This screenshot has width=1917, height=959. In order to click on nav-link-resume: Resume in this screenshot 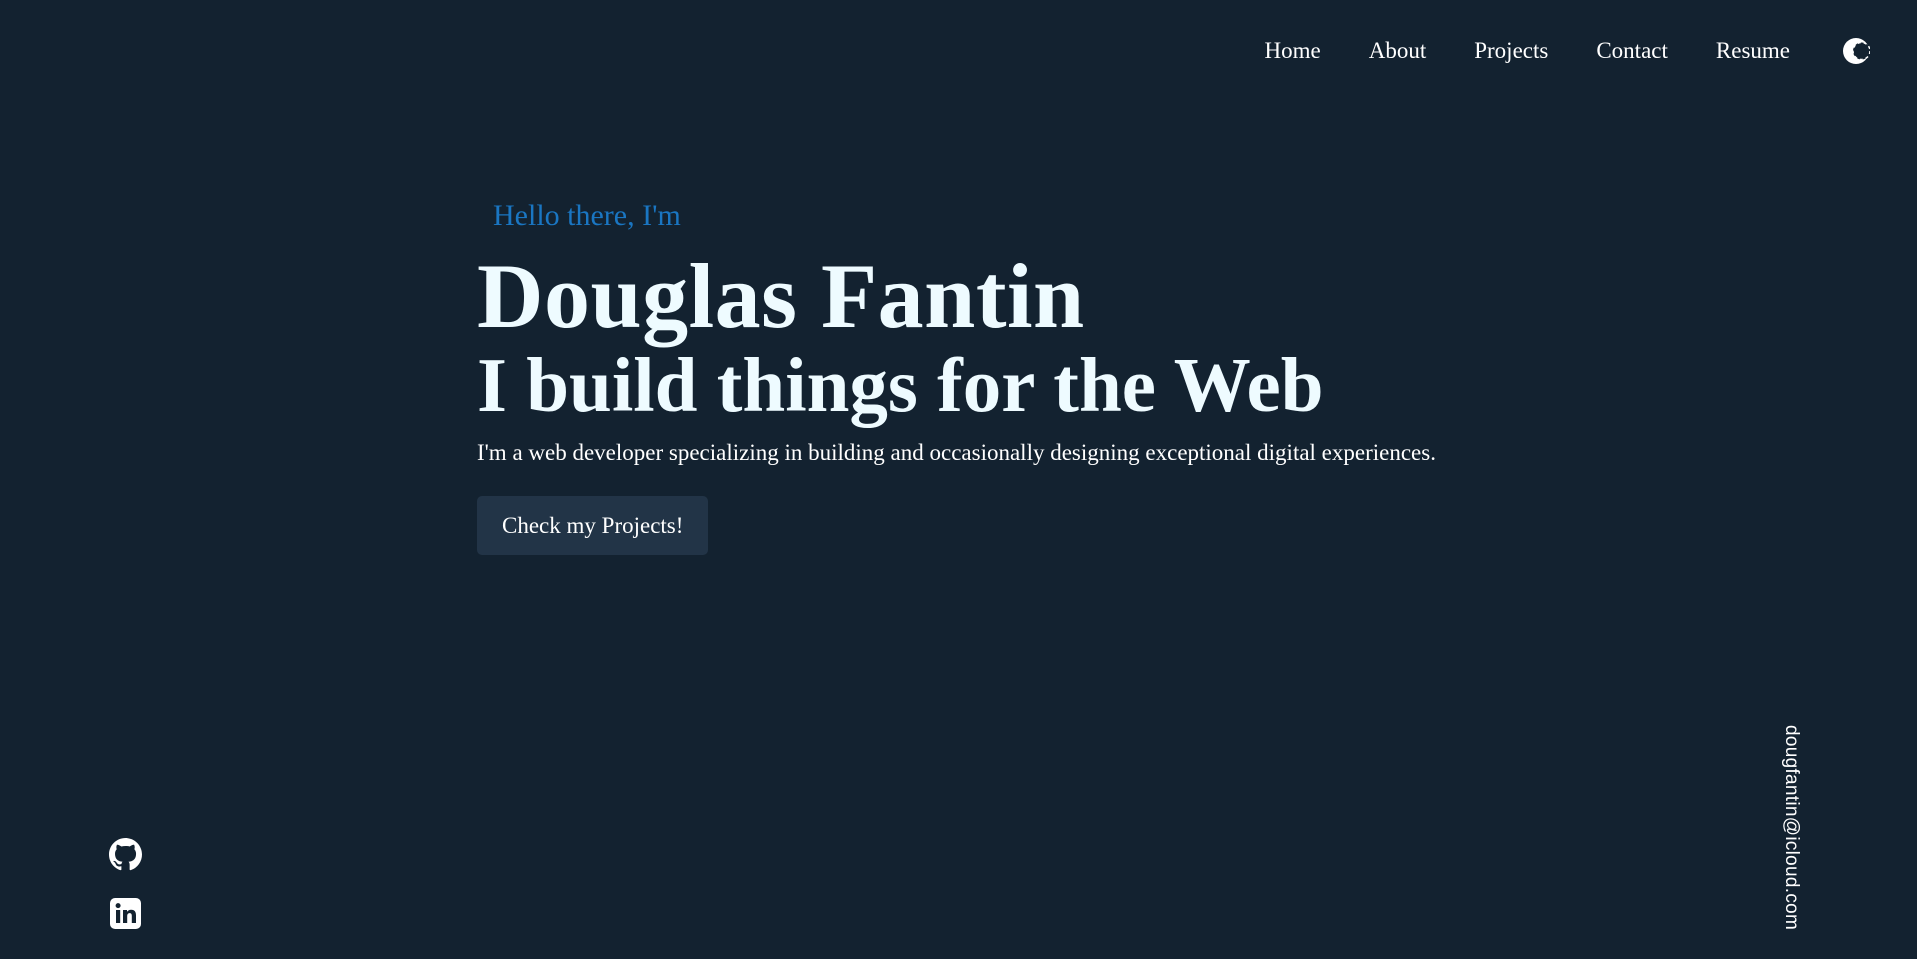, I will do `click(1753, 51)`.